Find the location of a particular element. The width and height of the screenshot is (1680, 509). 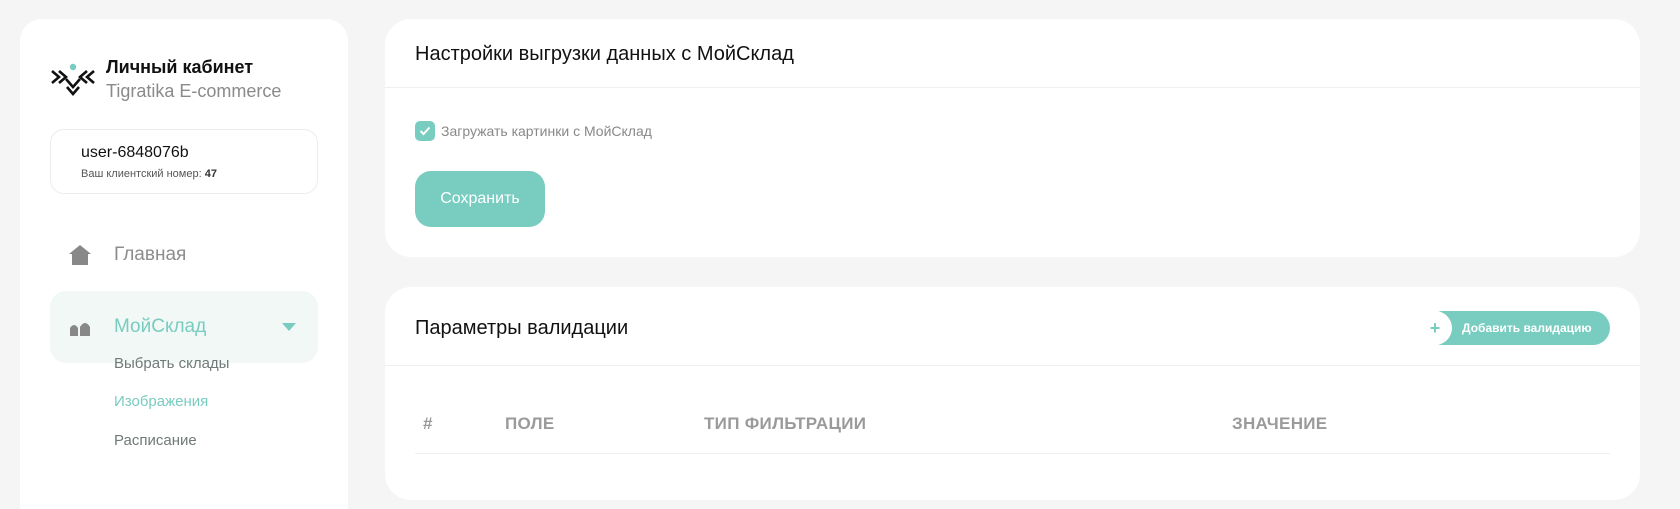

column-header-field: ПОЛЕ is located at coordinates (530, 423).